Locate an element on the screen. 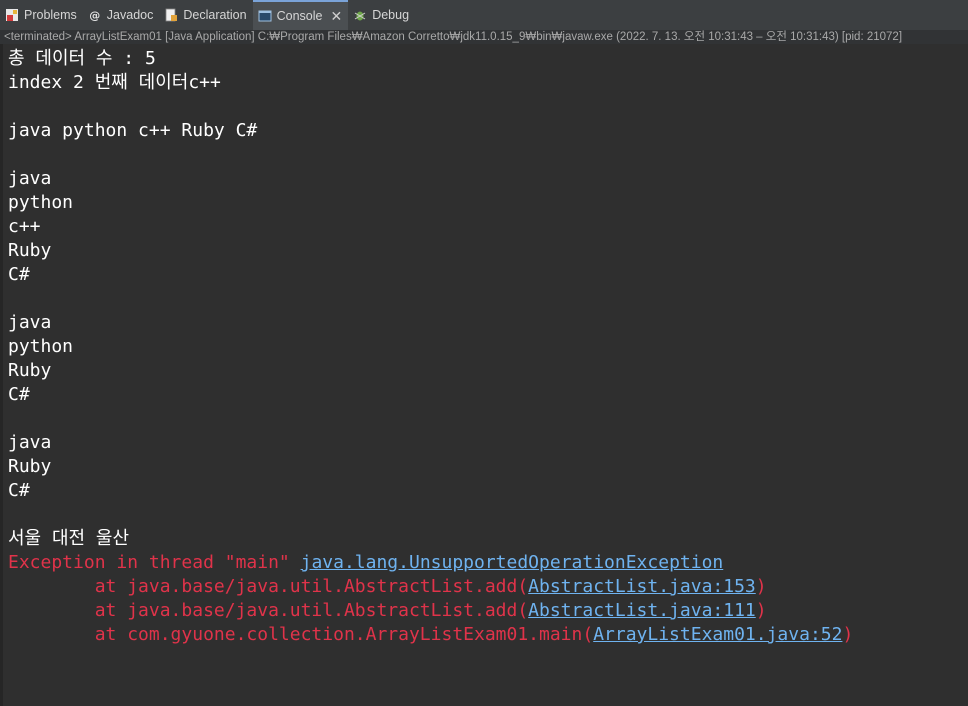  tab-label: Console is located at coordinates (299, 16).